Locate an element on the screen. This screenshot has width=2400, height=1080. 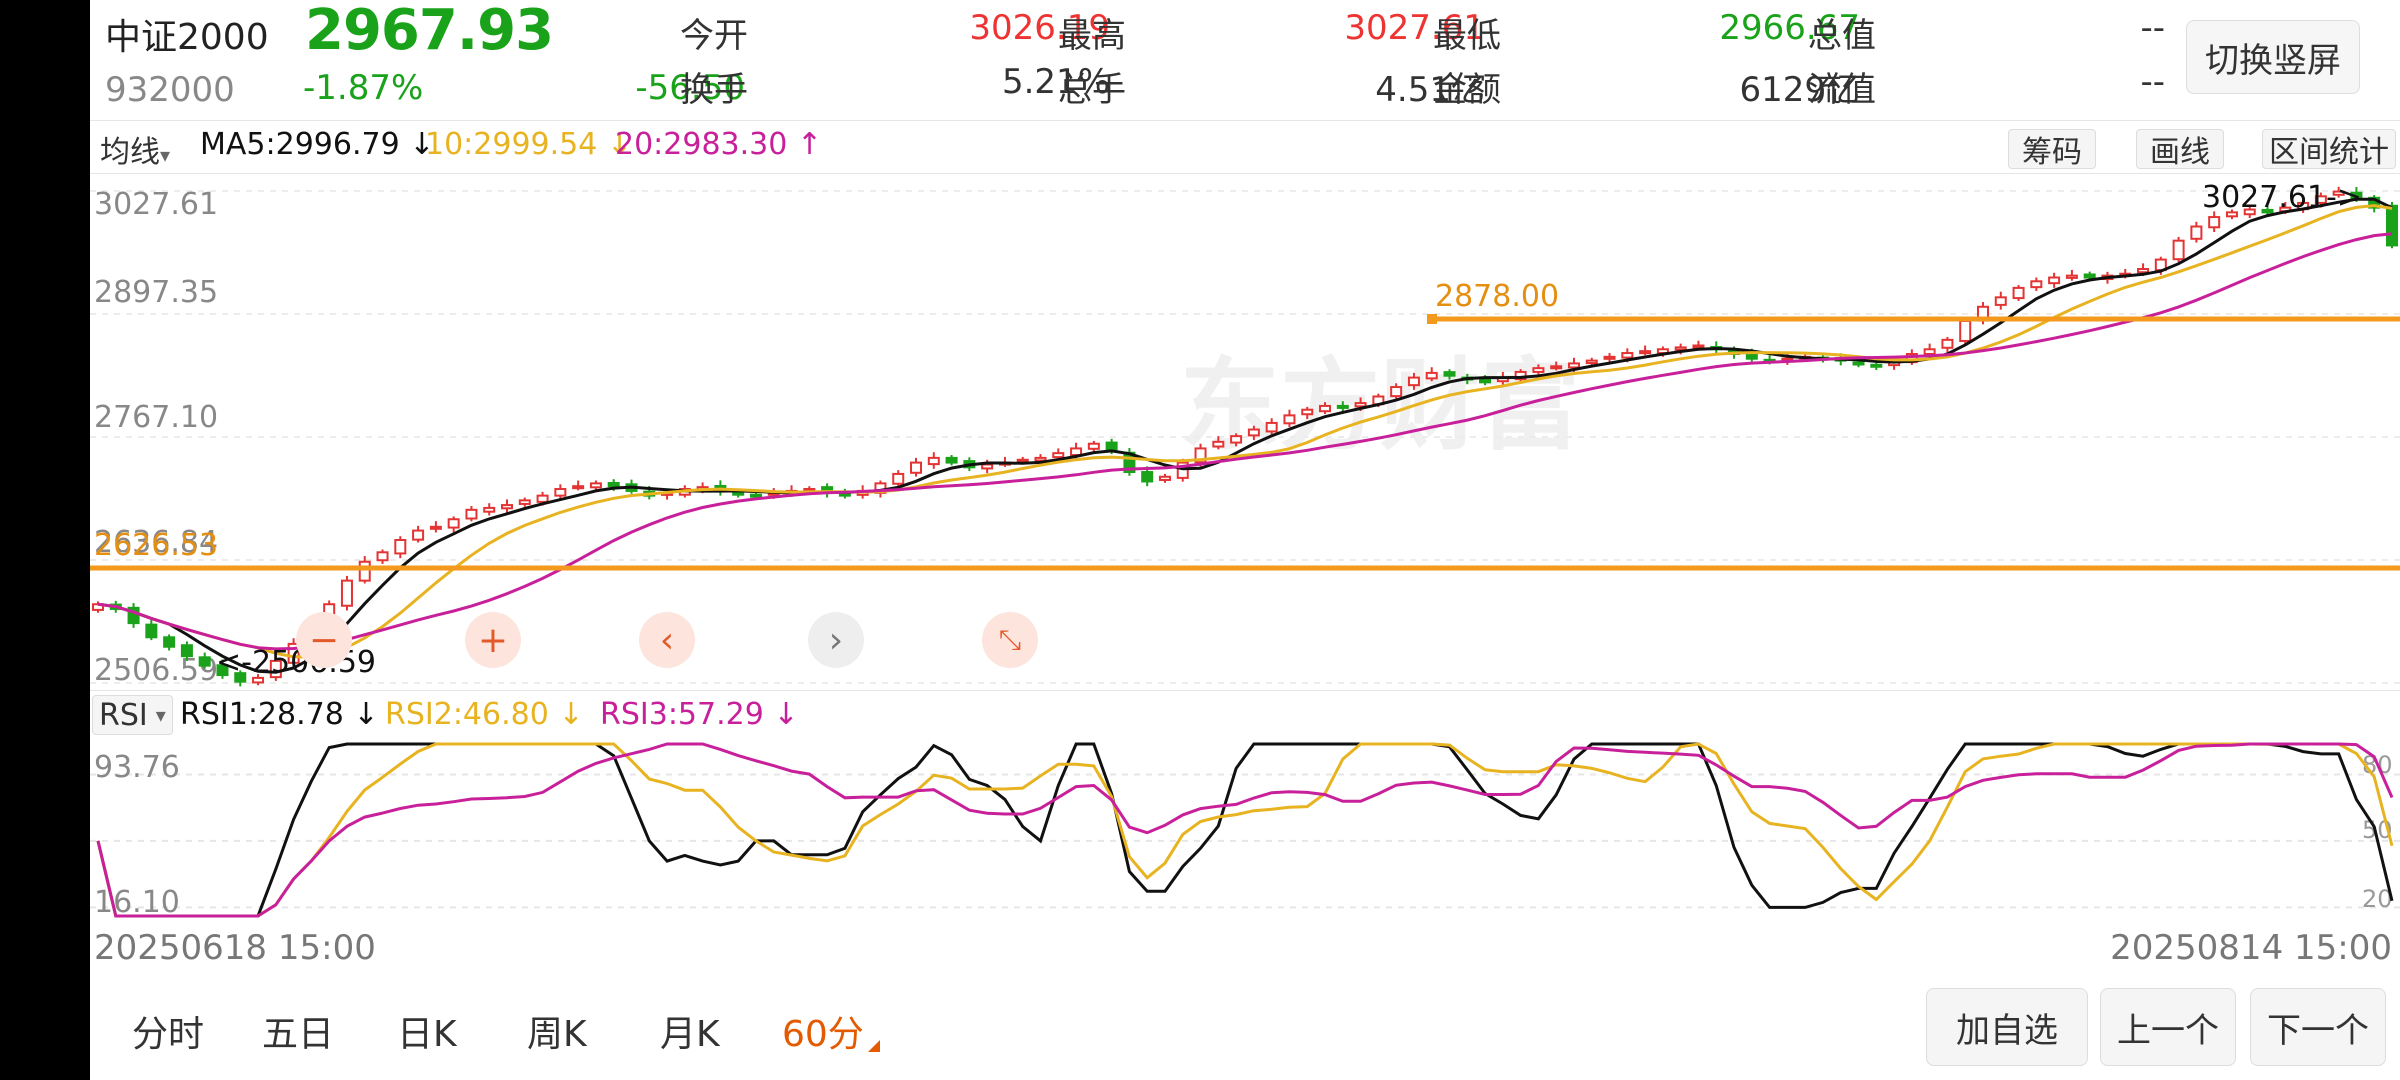
chevron-left-icon: ‹ is located at coordinates (667, 640).